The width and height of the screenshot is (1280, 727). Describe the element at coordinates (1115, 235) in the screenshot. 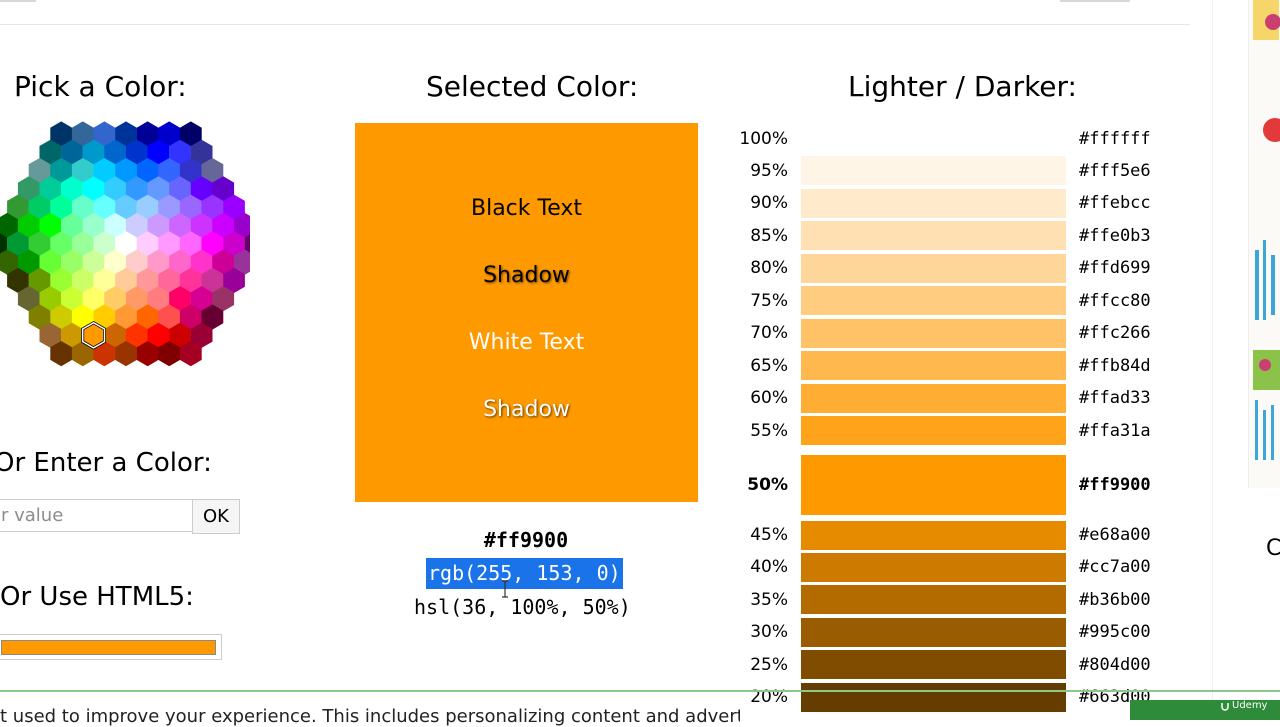

I see `shade-hex: #ffe0b3` at that location.